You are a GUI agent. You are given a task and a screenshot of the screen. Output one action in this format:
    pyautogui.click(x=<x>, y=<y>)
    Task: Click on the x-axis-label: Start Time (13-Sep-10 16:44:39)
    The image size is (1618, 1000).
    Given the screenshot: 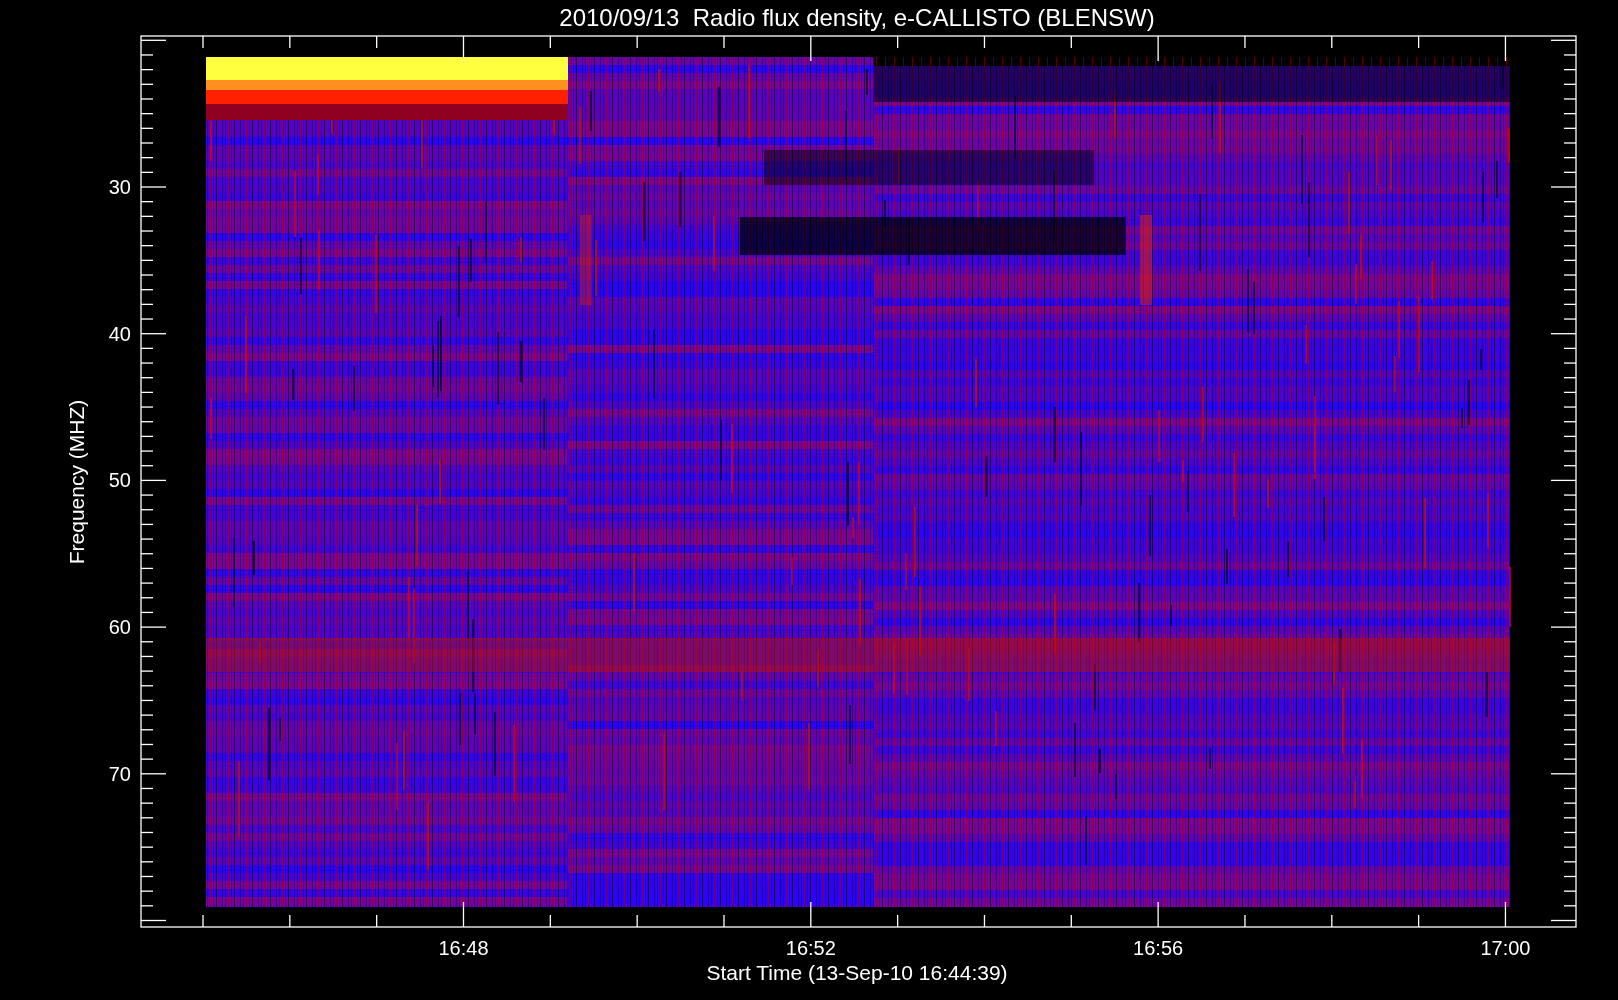 What is the action you would take?
    pyautogui.click(x=857, y=972)
    